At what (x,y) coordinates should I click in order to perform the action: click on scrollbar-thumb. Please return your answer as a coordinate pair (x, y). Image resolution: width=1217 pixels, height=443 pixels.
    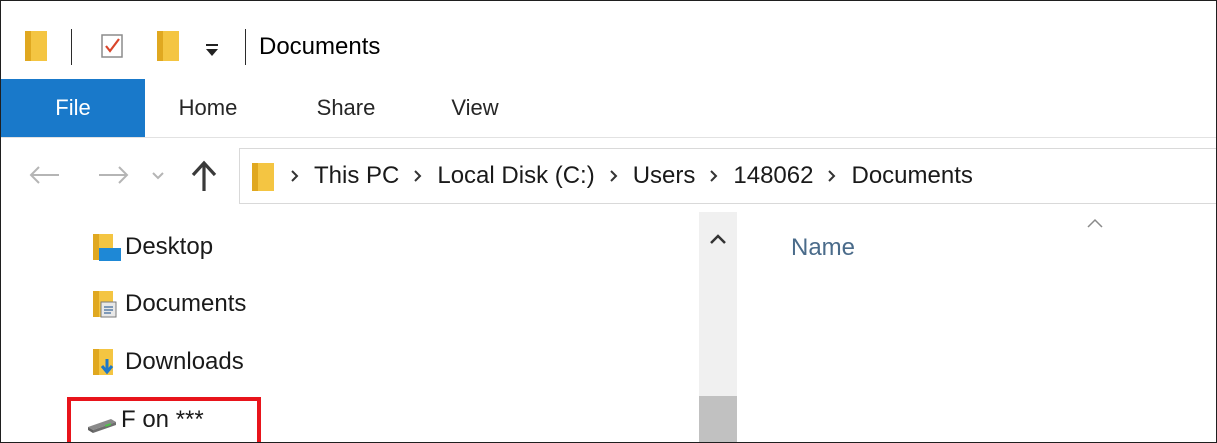
    Looking at the image, I should click on (718, 419).